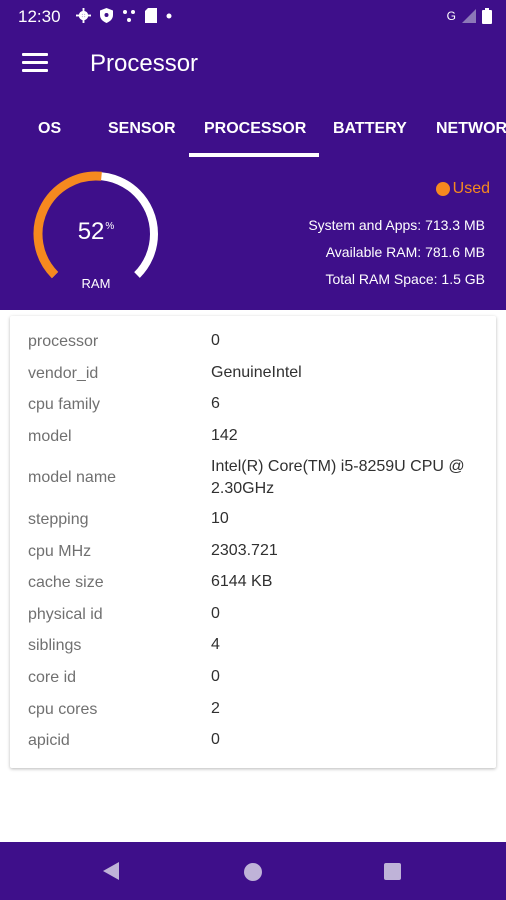  Describe the element at coordinates (63, 373) in the screenshot. I see `row-key: vendor_id` at that location.